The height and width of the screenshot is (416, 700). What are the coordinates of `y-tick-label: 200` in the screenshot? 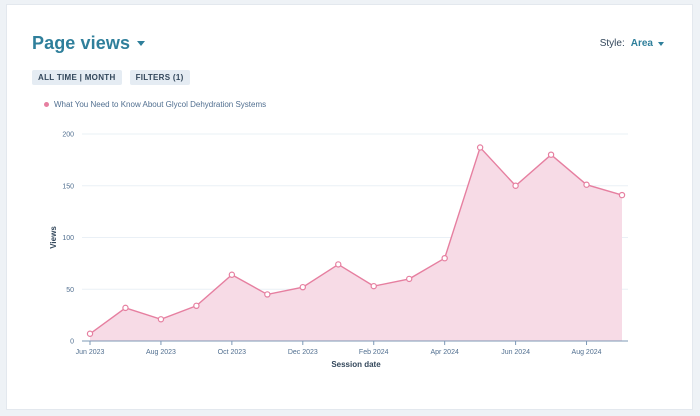 It's located at (68, 135).